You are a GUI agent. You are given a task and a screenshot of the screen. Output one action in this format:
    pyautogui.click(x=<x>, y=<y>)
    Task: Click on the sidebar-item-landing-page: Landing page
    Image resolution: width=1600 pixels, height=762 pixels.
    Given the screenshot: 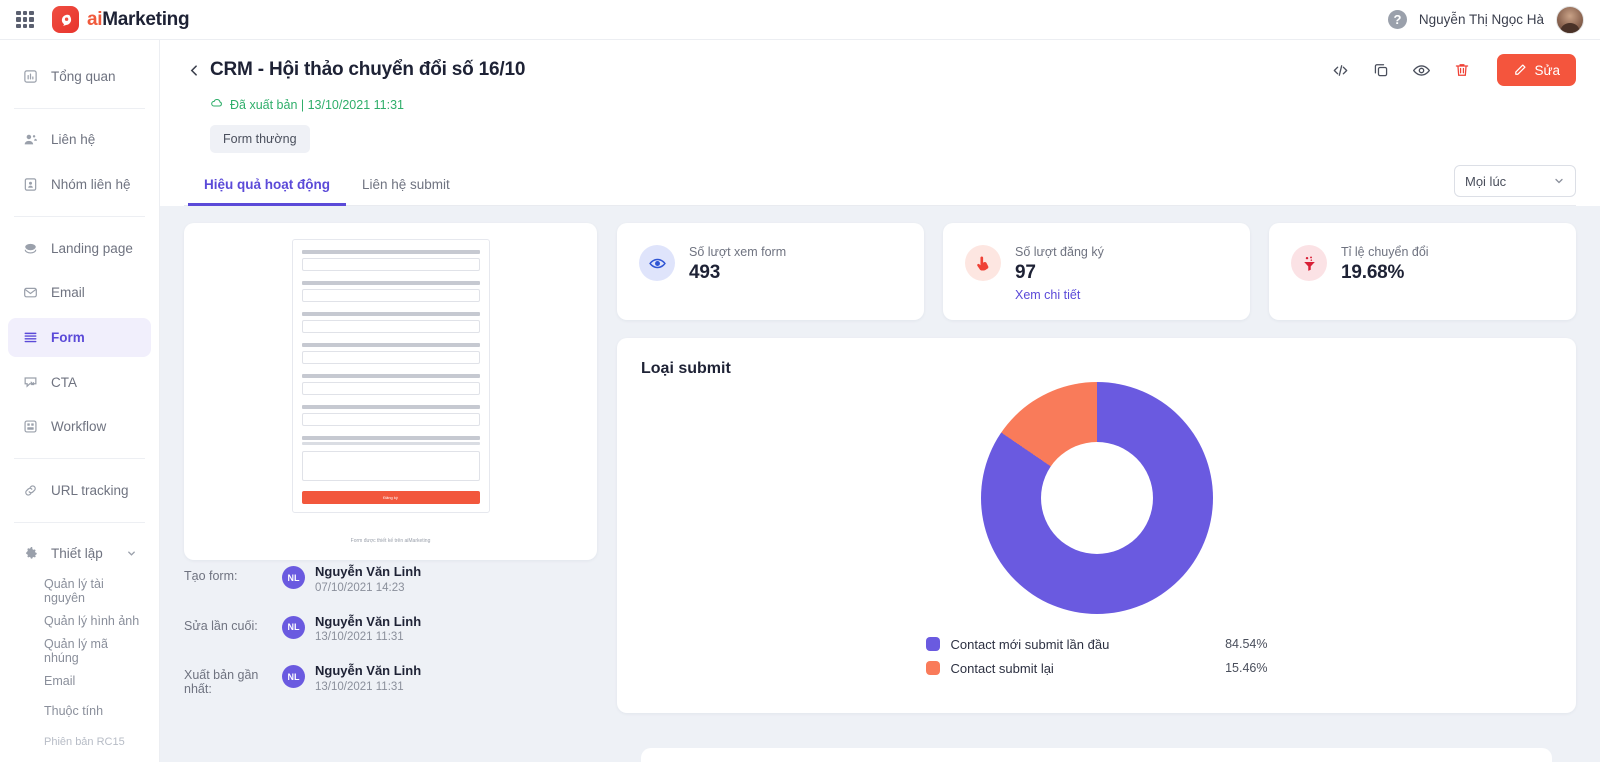 What is the action you would take?
    pyautogui.click(x=79, y=248)
    